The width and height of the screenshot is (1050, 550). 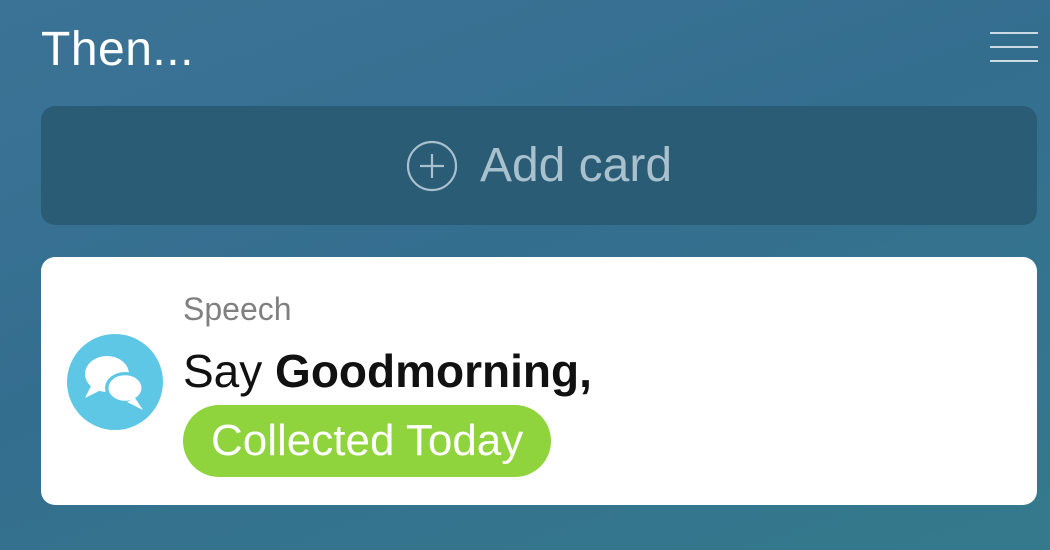 What do you see at coordinates (237, 309) in the screenshot?
I see `card-type-label: Speech` at bounding box center [237, 309].